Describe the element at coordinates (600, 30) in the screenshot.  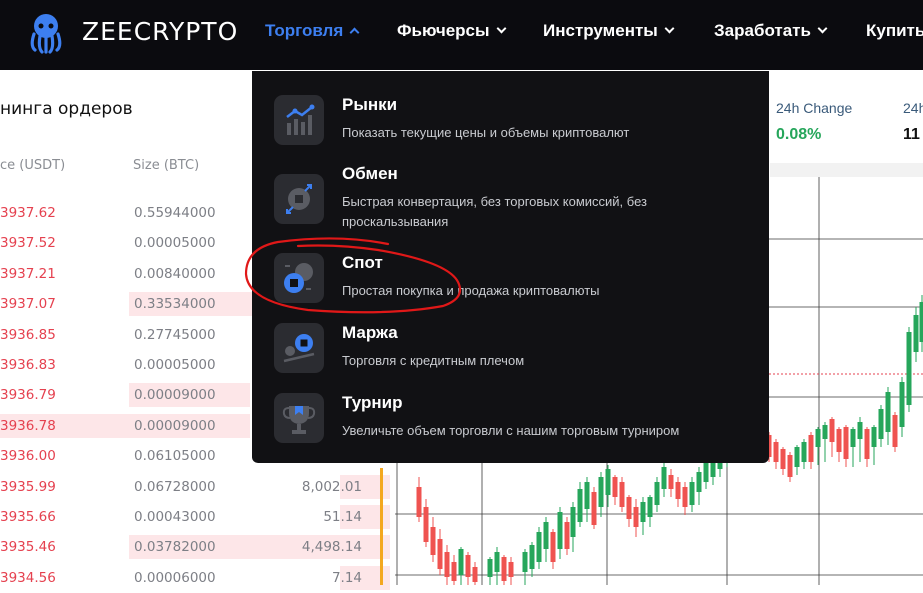
I see `nav-tools-label: Инструменты` at that location.